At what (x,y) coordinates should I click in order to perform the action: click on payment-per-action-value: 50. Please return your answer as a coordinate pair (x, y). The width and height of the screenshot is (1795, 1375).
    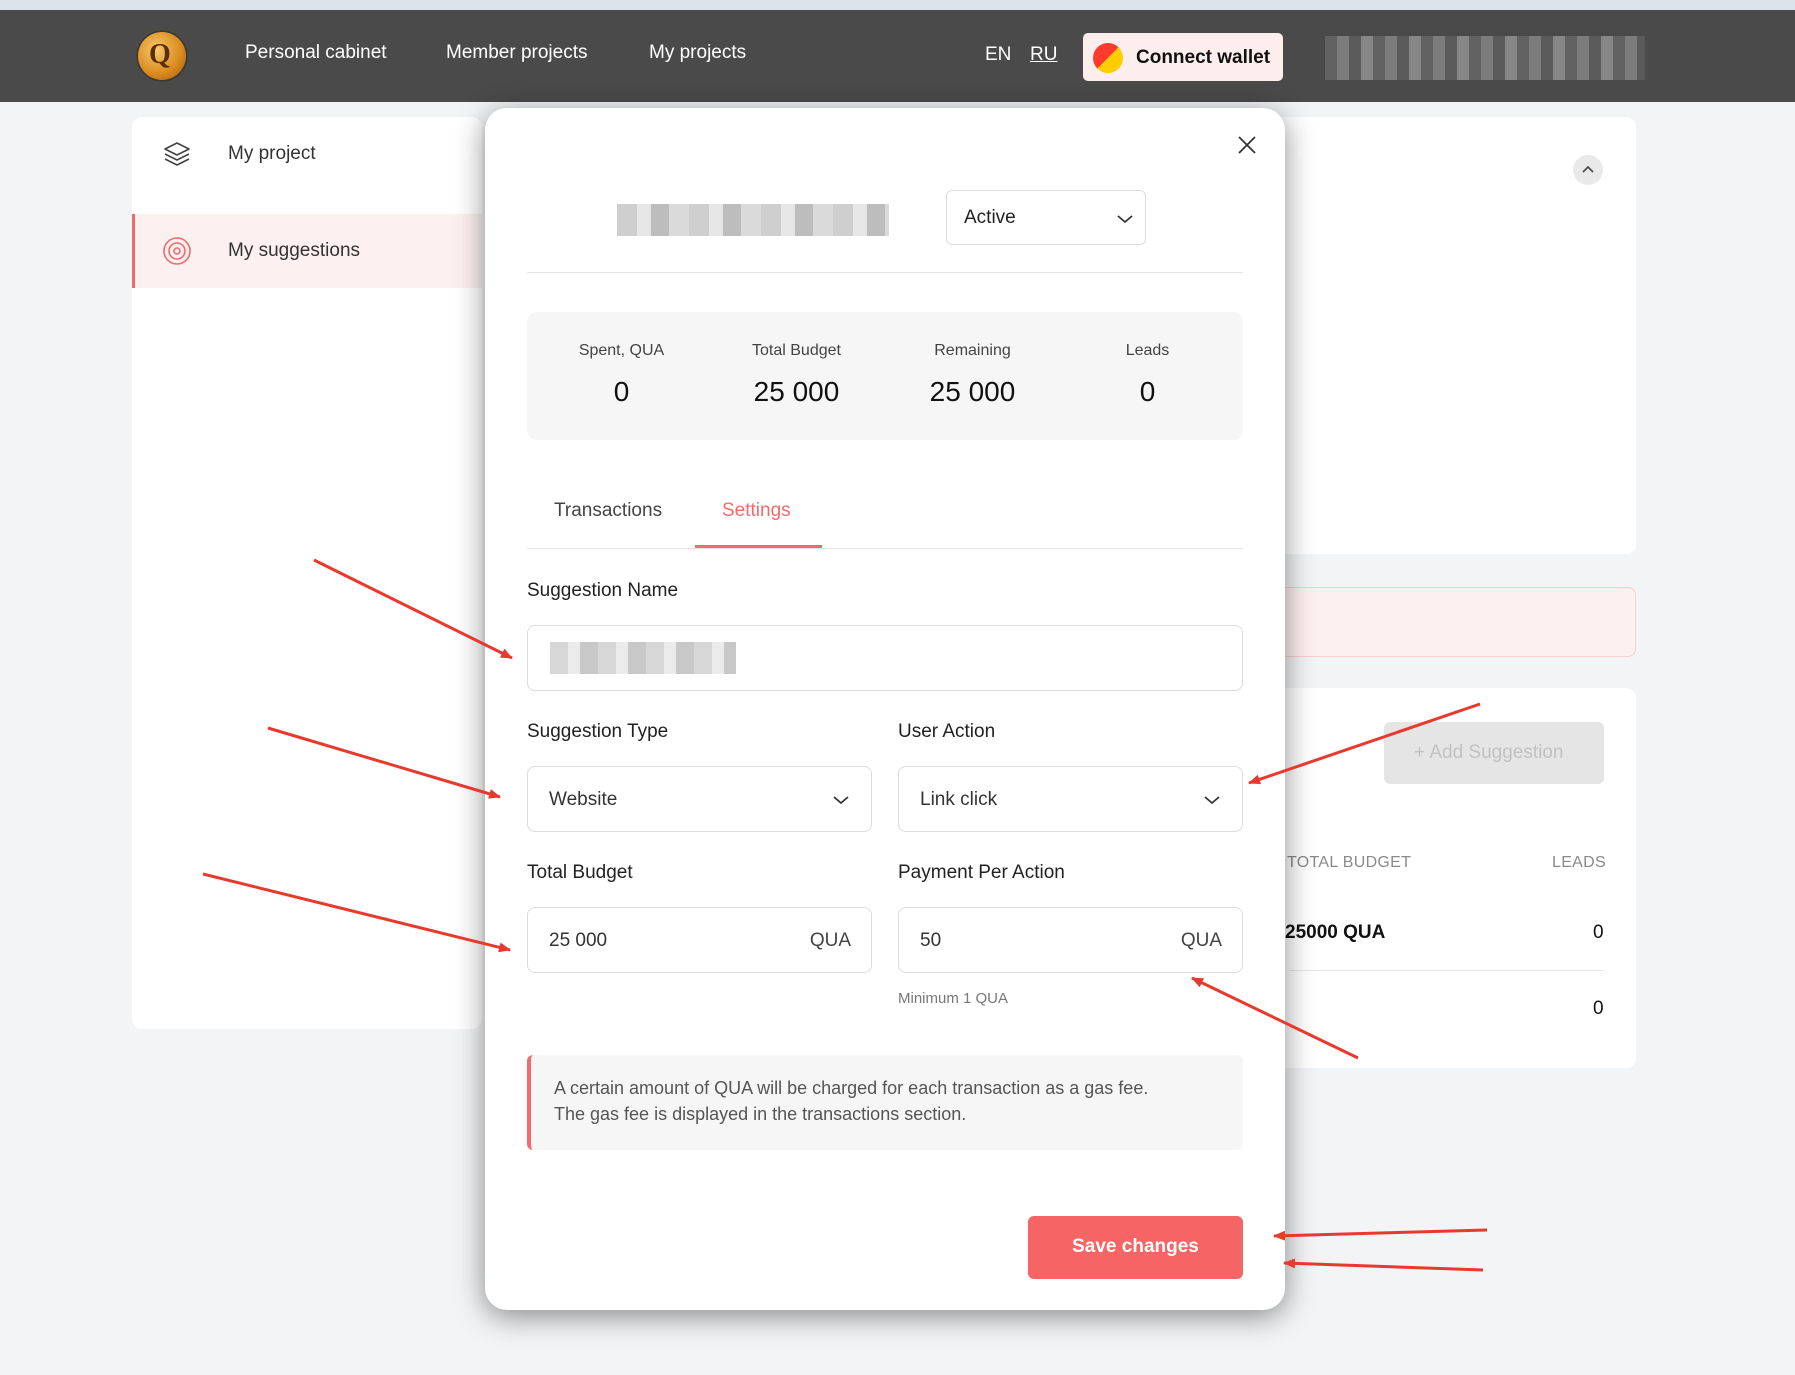
    Looking at the image, I should click on (931, 940).